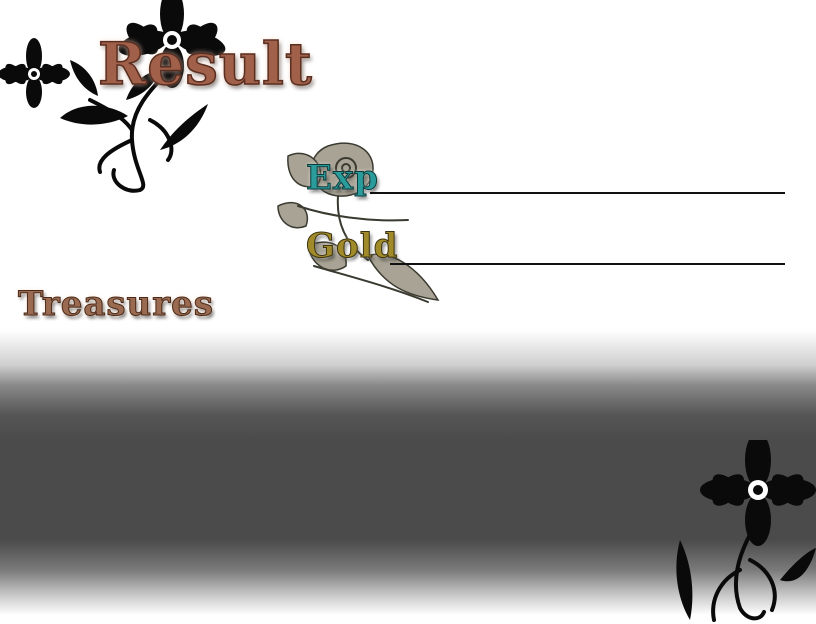 The width and height of the screenshot is (816, 624). Describe the element at coordinates (342, 178) in the screenshot. I see `exp-label: Exp` at that location.